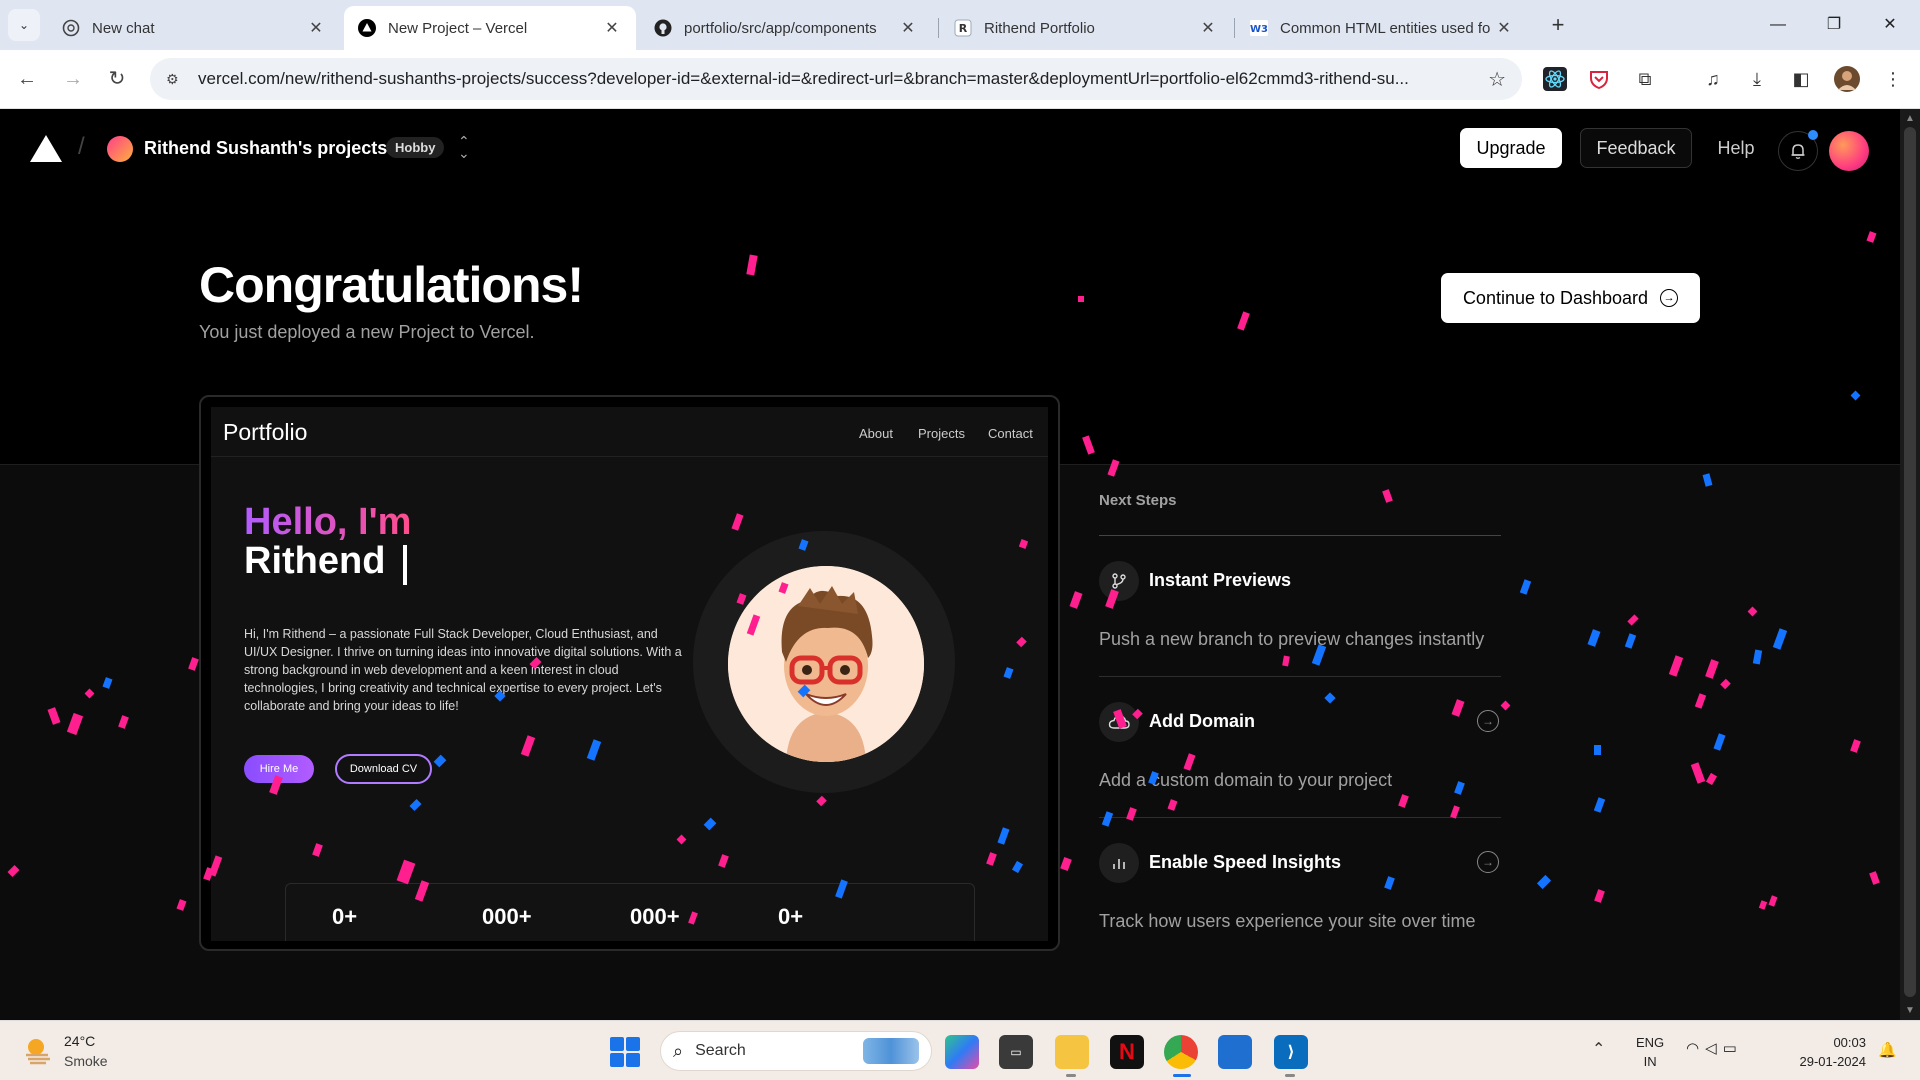 This screenshot has width=1920, height=1080. What do you see at coordinates (194, 28) in the screenshot?
I see `tab-new-chat: New chat ✕` at bounding box center [194, 28].